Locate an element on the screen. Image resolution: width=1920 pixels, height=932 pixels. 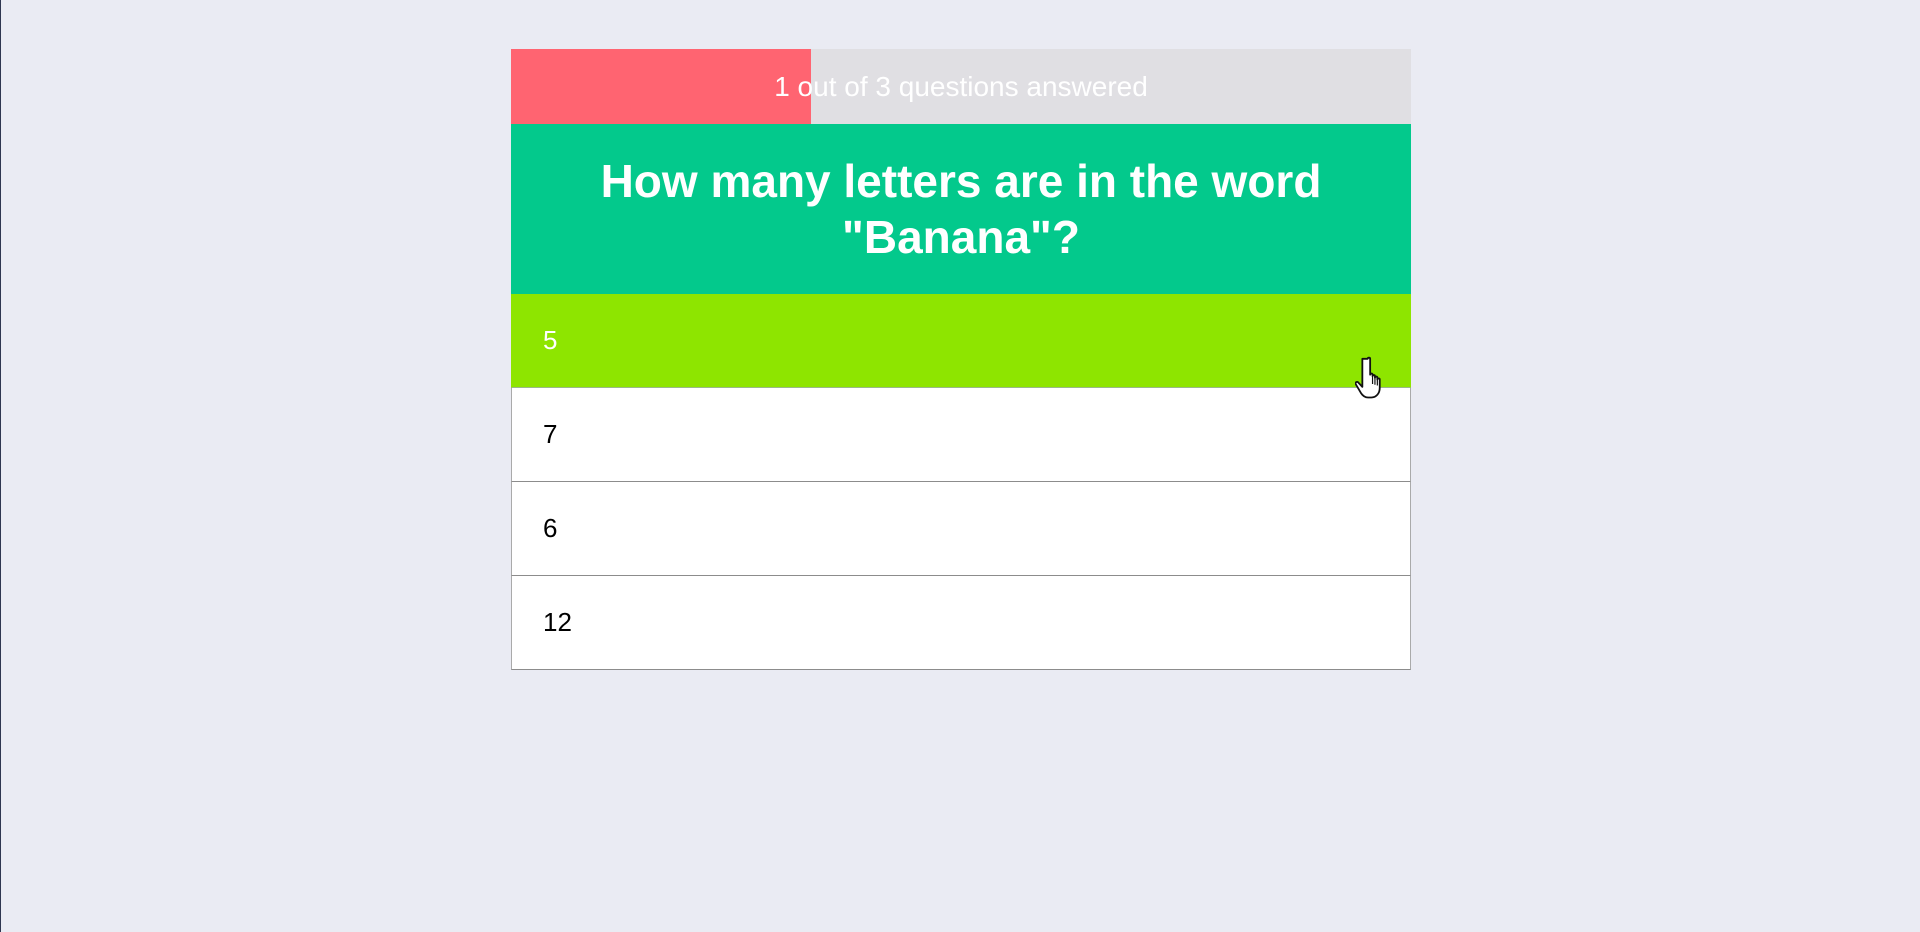
answer-option: 7 is located at coordinates (961, 435).